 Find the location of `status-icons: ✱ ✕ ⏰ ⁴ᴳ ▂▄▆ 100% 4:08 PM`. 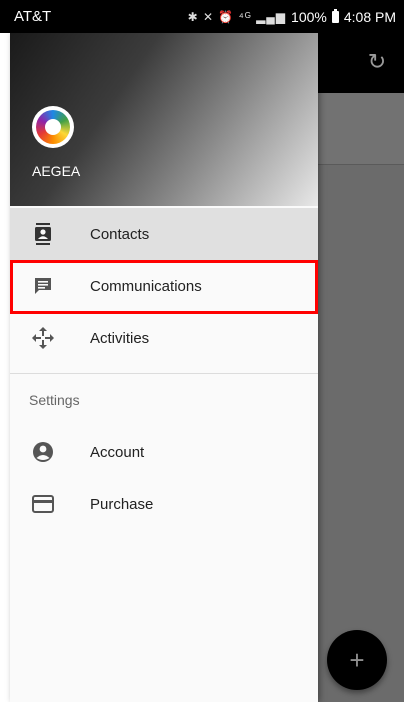

status-icons: ✱ ✕ ⏰ ⁴ᴳ ▂▄▆ 100% 4:08 PM is located at coordinates (291, 16).